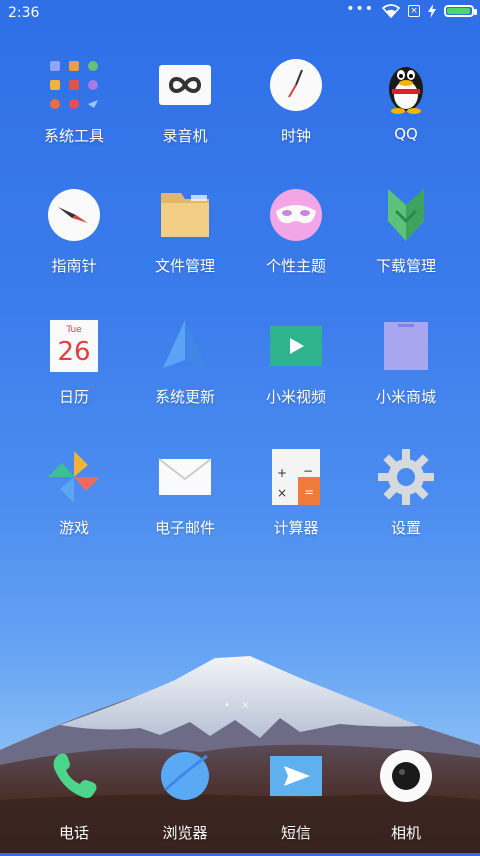 This screenshot has width=480, height=856. Describe the element at coordinates (73, 833) in the screenshot. I see `dock-label: 电话` at that location.